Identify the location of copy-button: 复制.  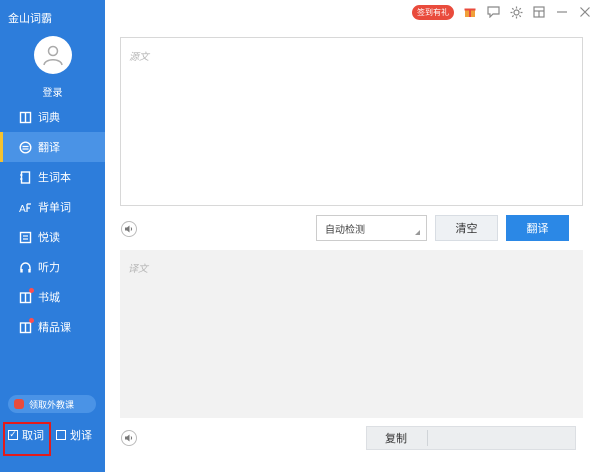
(471, 438).